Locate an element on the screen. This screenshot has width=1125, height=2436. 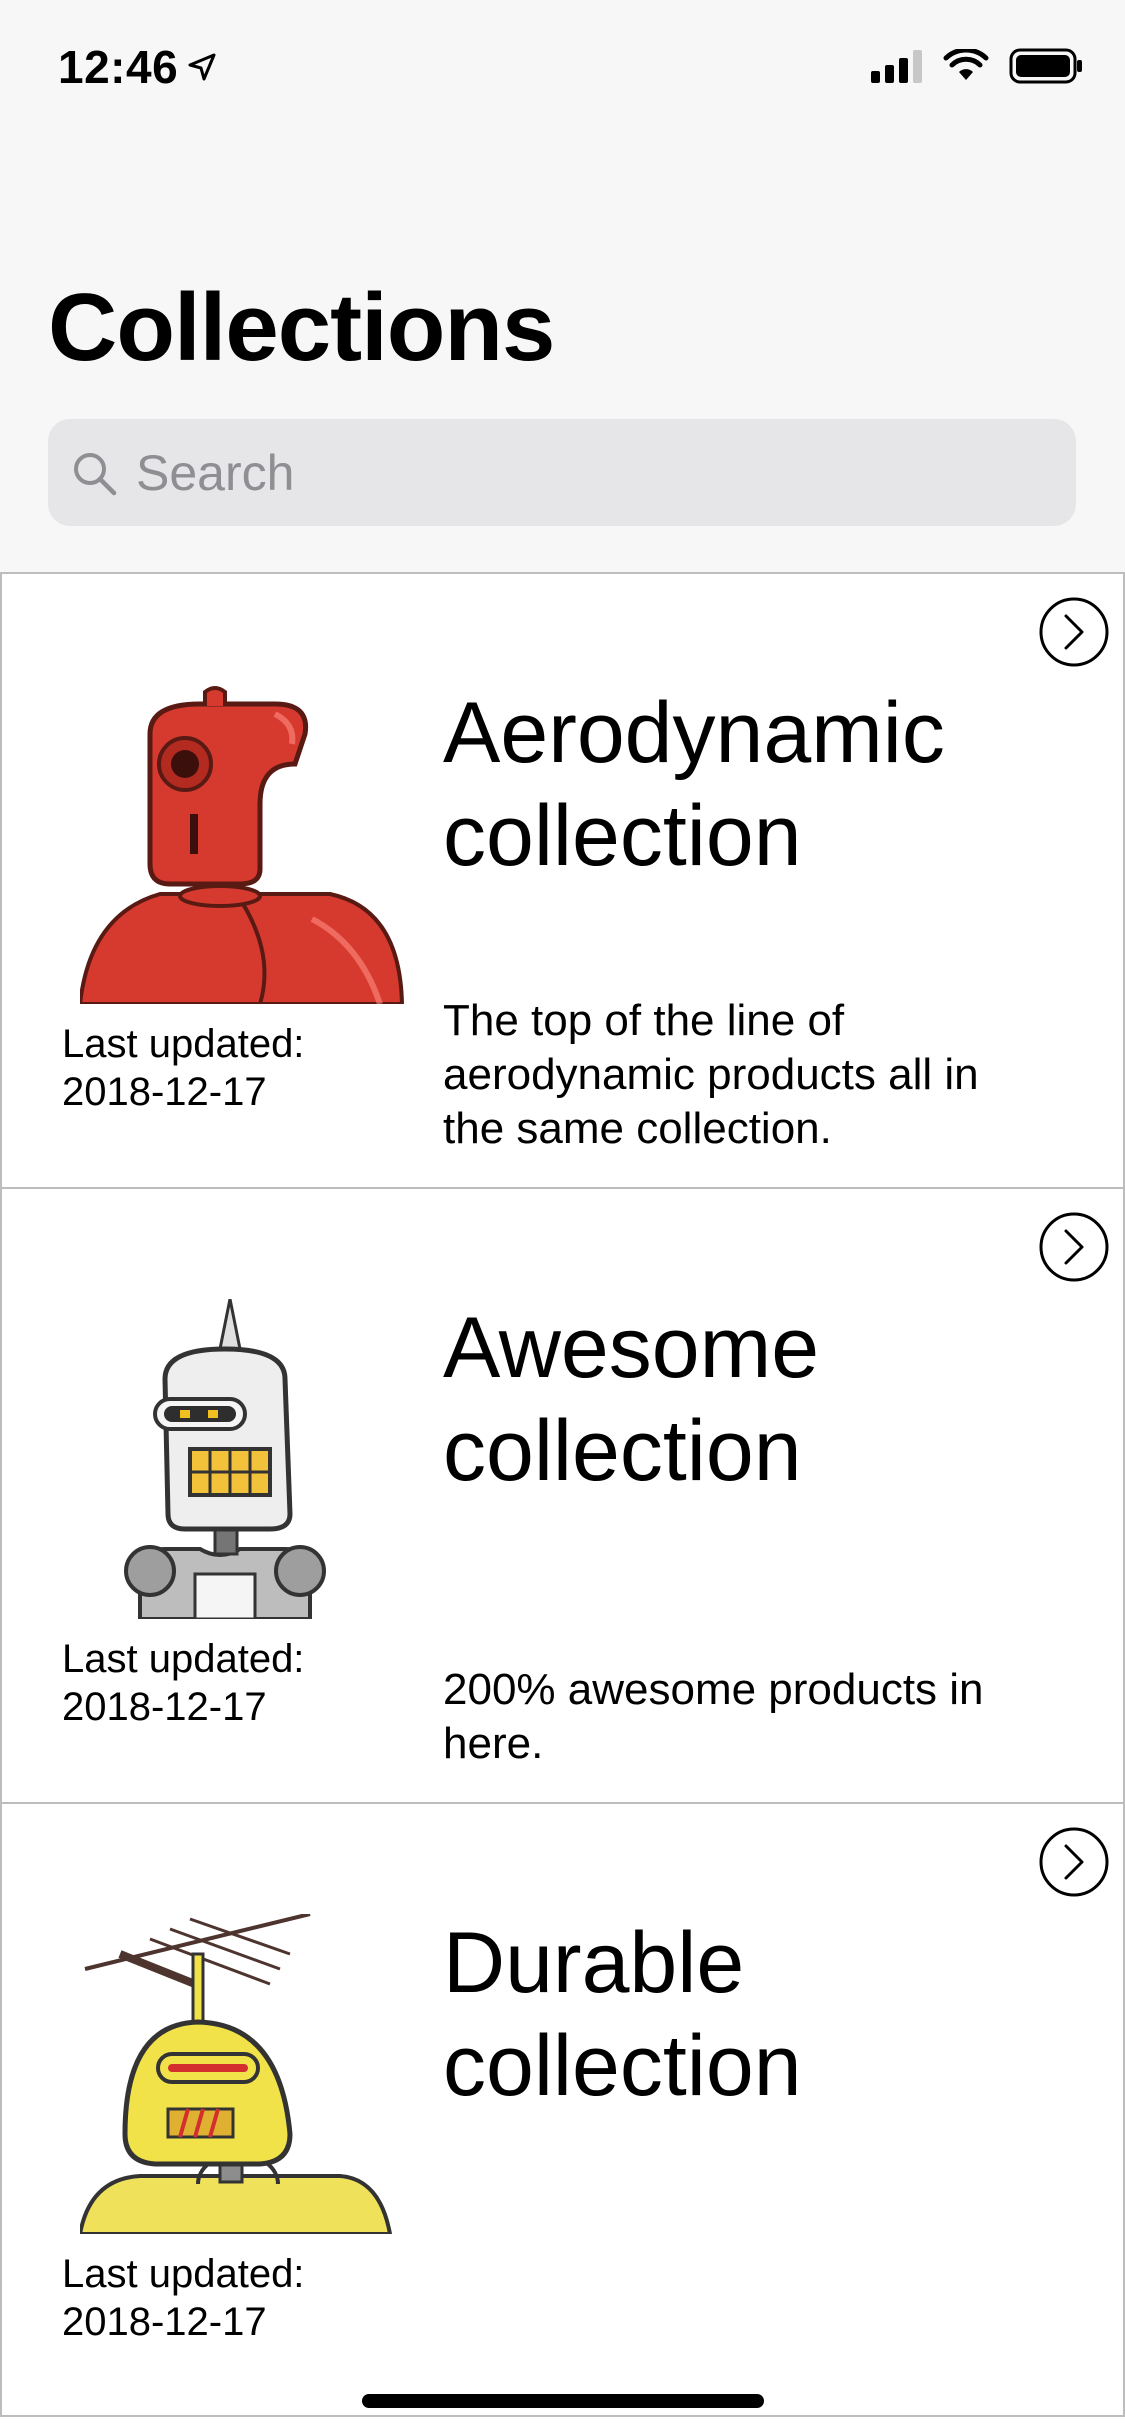
collection-description: 200% awesome products in here. is located at coordinates (713, 1716).